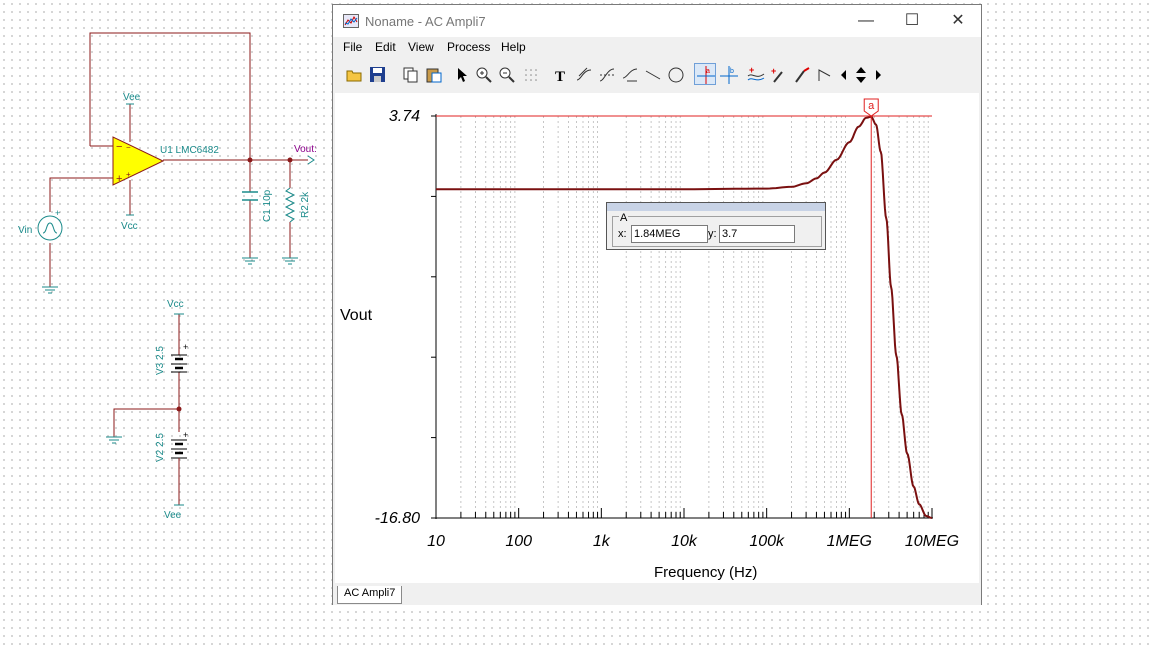 The image size is (1152, 648). What do you see at coordinates (404, 116) in the screenshot?
I see `y-tick-label: 3.74` at bounding box center [404, 116].